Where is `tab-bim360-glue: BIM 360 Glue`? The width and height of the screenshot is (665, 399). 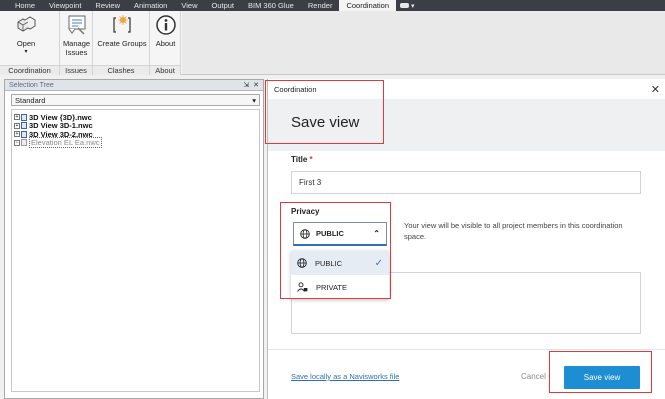
tab-bim360-glue: BIM 360 Glue is located at coordinates (271, 5).